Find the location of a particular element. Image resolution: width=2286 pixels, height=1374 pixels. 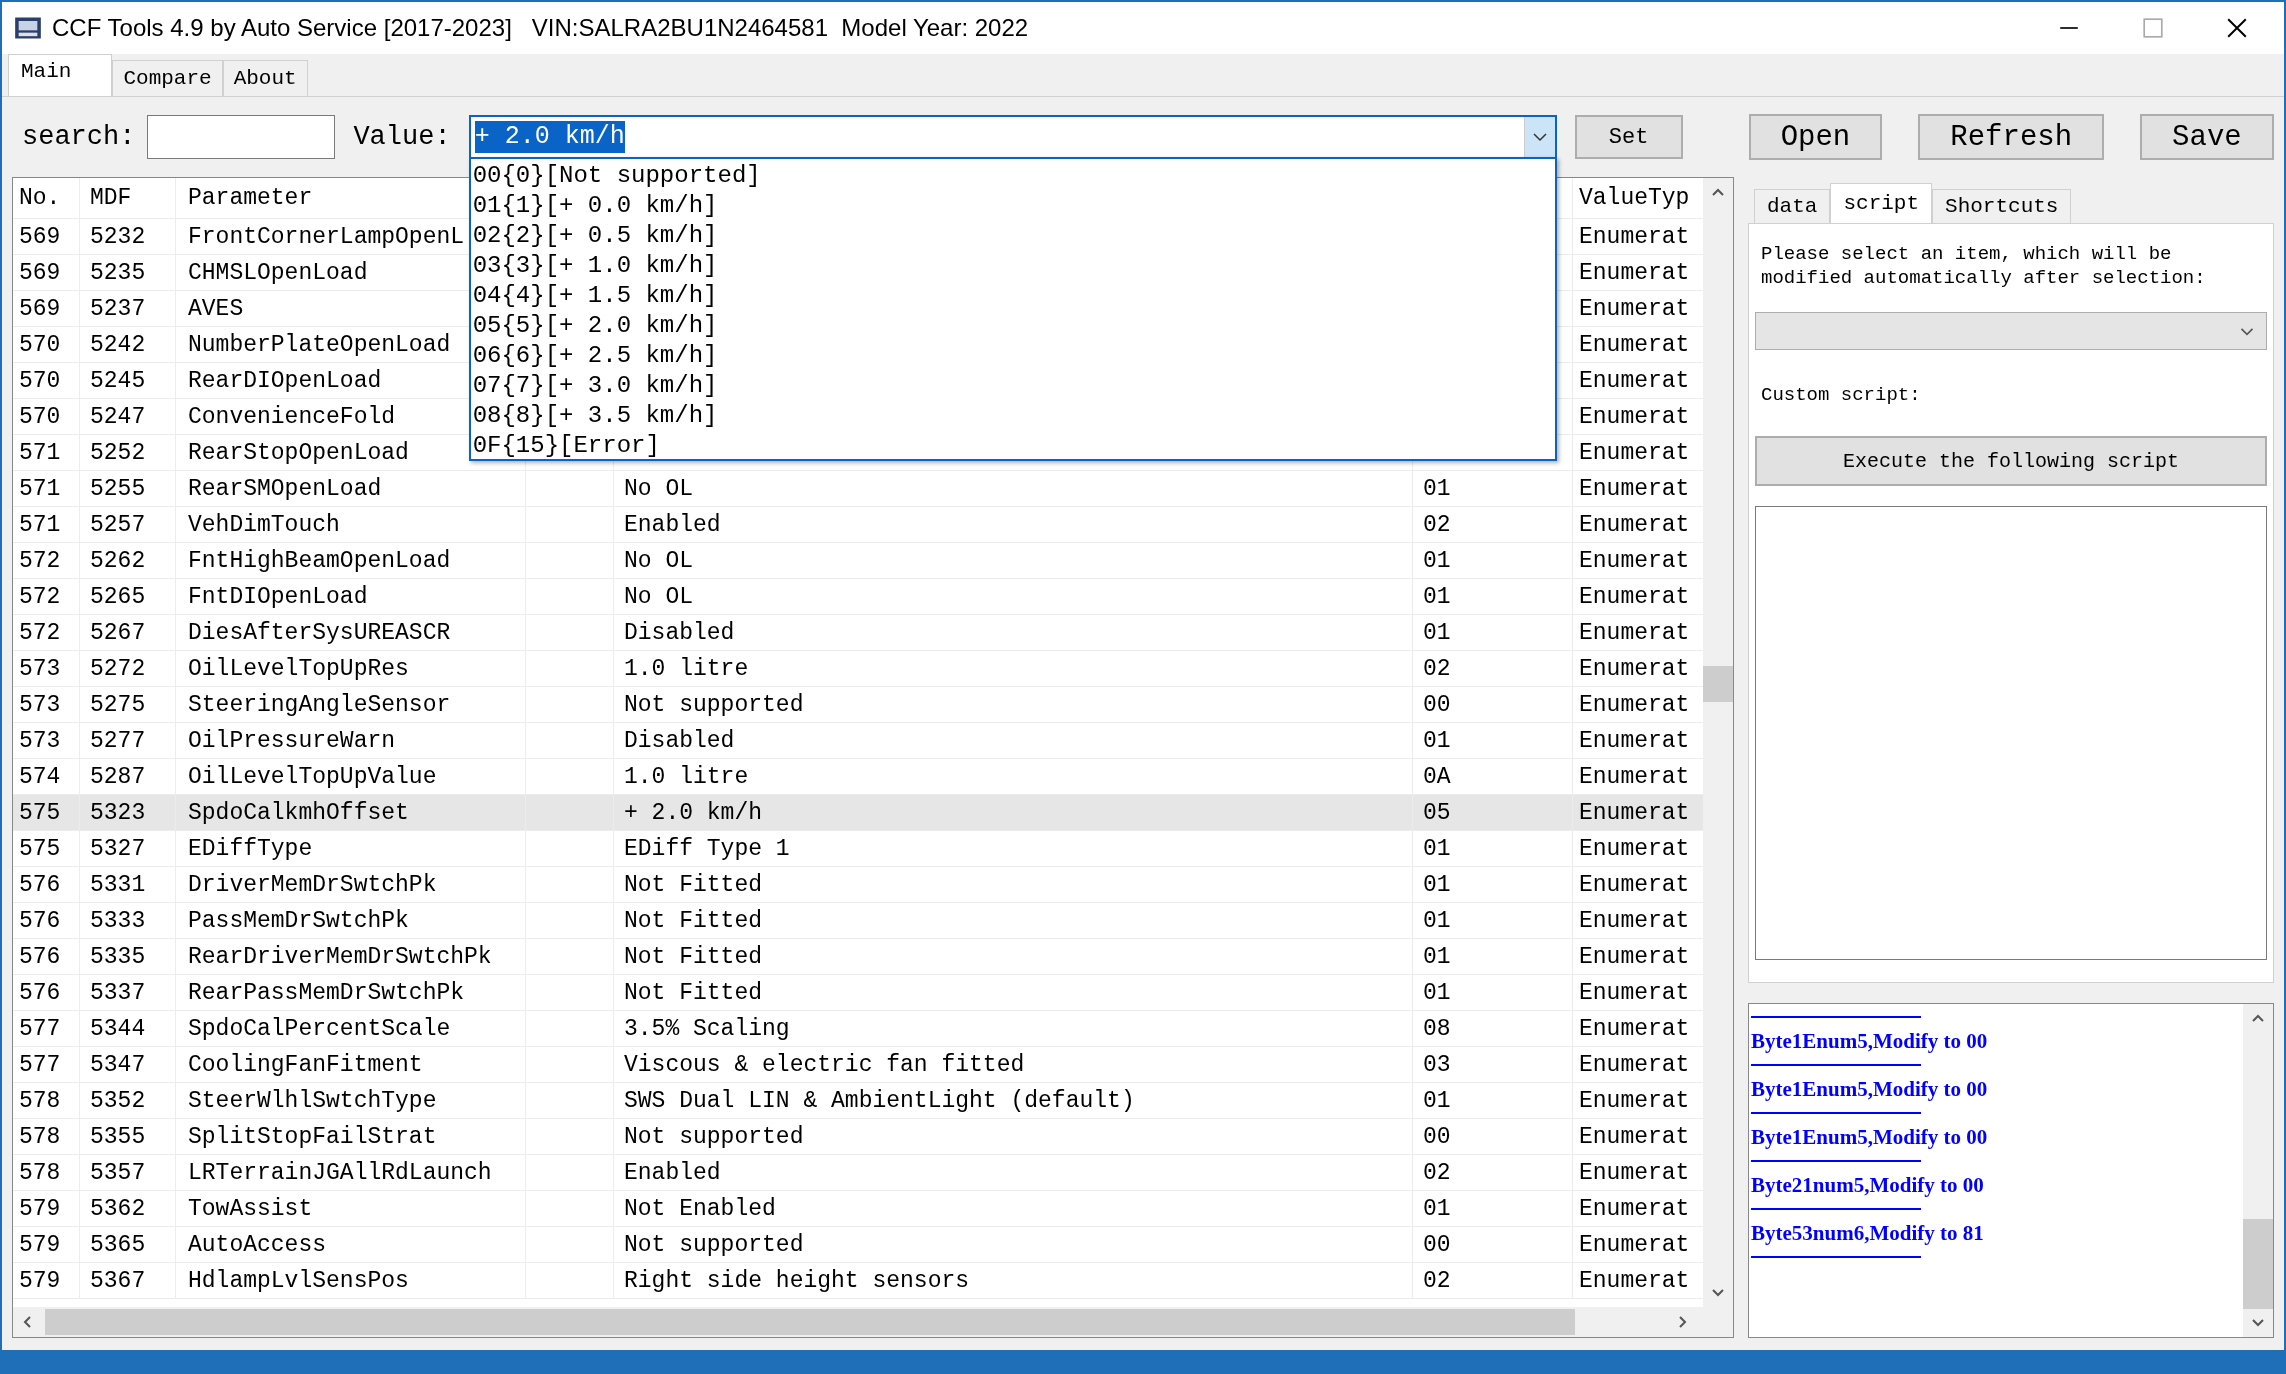

tab: About is located at coordinates (265, 78).